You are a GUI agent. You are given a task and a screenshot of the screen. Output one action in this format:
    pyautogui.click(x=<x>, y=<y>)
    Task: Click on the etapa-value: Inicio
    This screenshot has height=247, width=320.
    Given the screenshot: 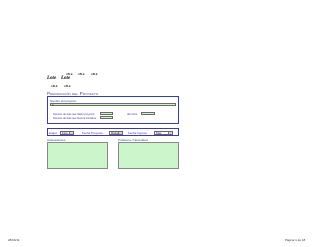 What is the action you would take?
    pyautogui.click(x=65, y=133)
    